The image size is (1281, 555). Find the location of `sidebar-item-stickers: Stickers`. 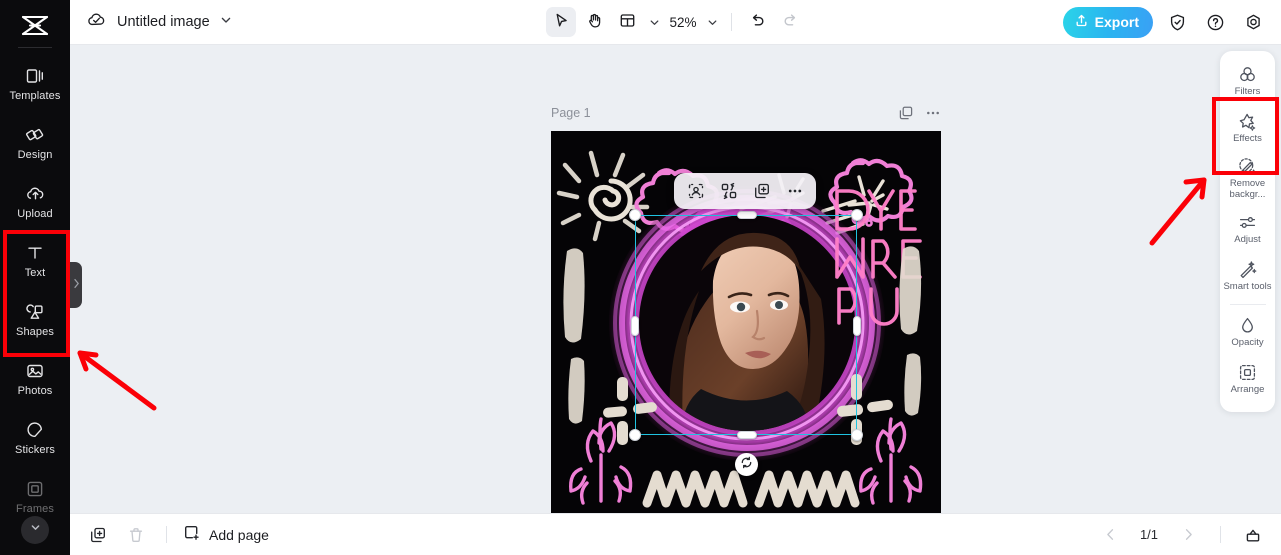

sidebar-item-stickers: Stickers is located at coordinates (35, 437).